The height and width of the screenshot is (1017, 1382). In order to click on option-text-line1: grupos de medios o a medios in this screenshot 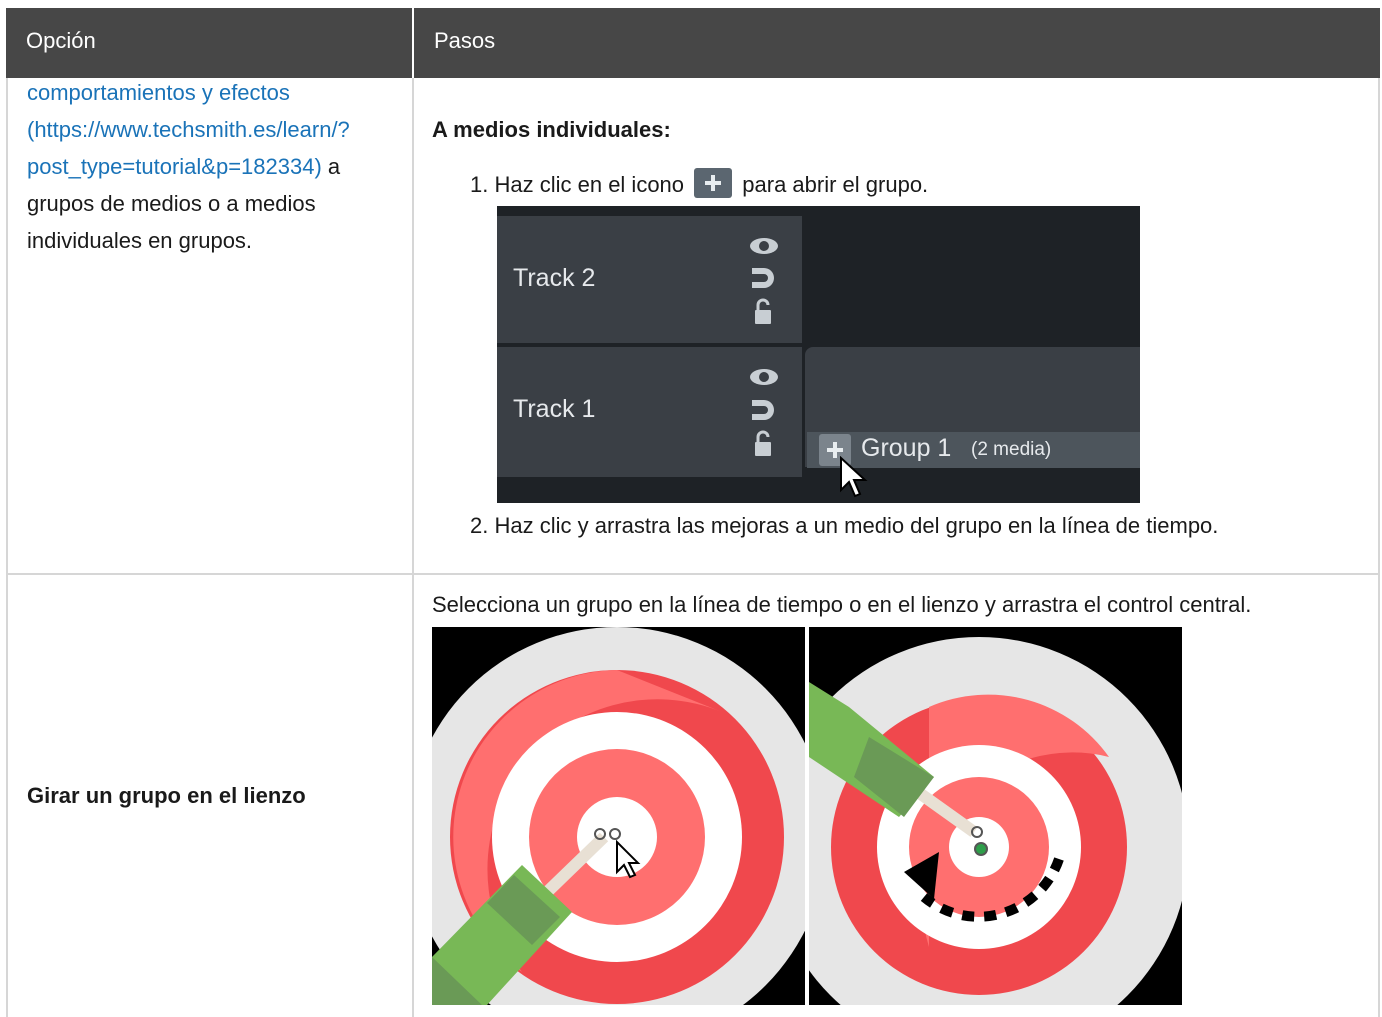, I will do `click(171, 203)`.